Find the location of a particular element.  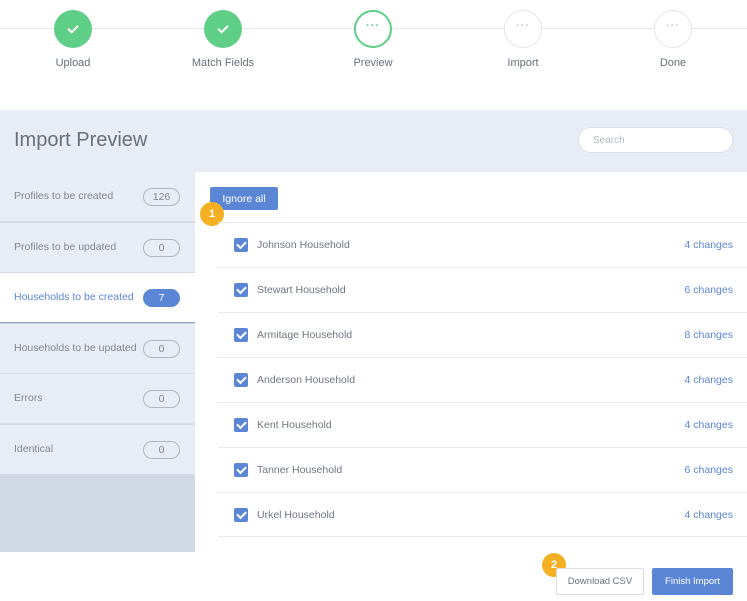

step-preview-circle: ··· is located at coordinates (373, 29).